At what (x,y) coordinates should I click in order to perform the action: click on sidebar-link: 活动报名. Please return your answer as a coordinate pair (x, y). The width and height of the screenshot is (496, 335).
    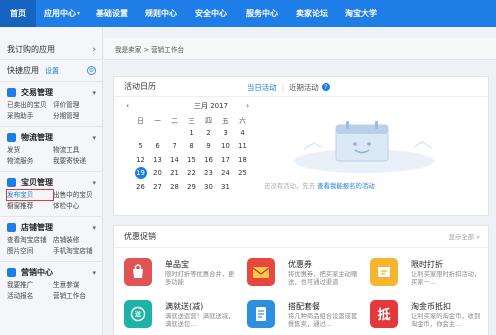
    Looking at the image, I should click on (30, 296).